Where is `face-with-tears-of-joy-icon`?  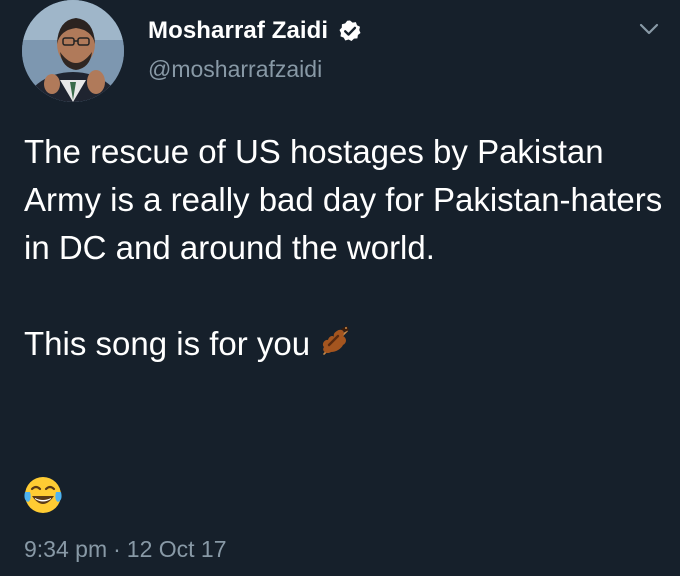 face-with-tears-of-joy-icon is located at coordinates (43, 495).